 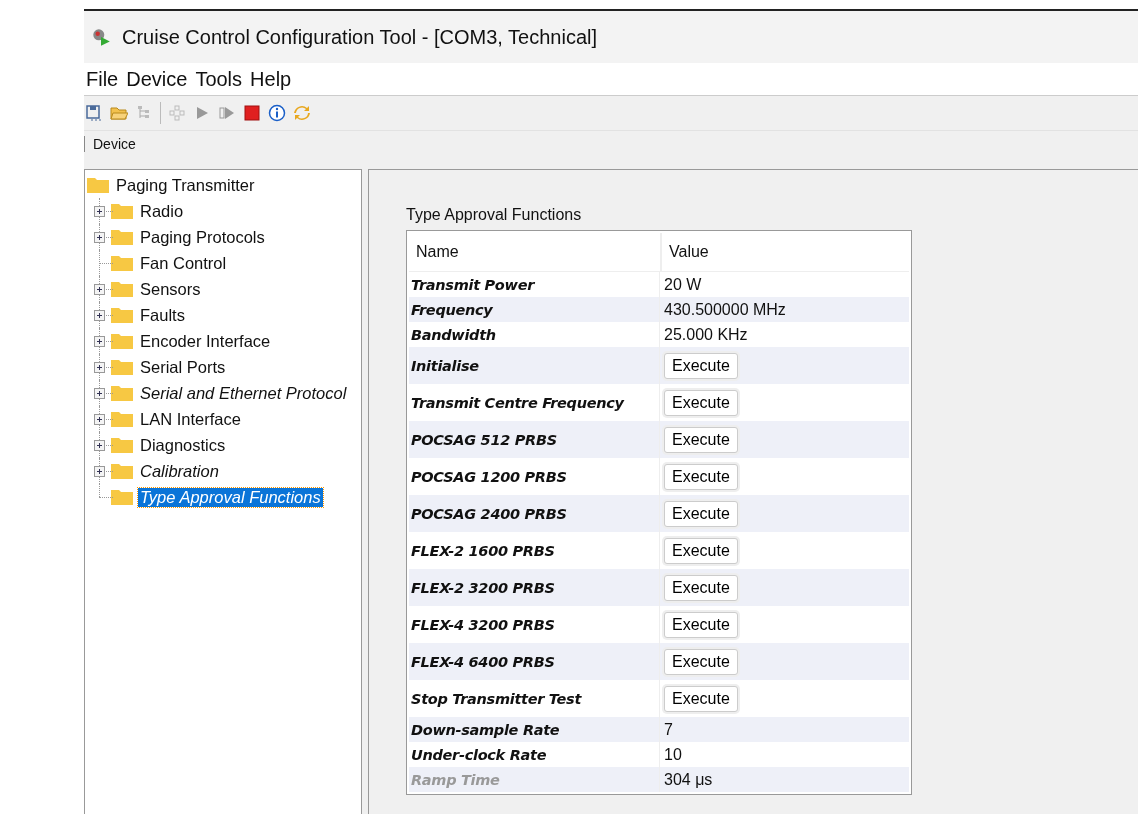 I want to click on nodes-icon, so click(x=177, y=113).